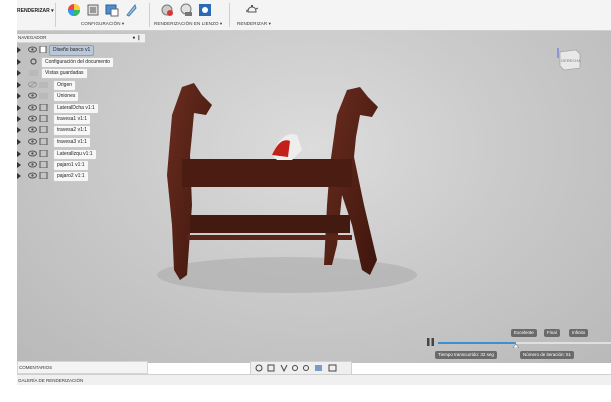 Image resolution: width=611 pixels, height=402 pixels. I want to click on pause-icon, so click(431, 342).